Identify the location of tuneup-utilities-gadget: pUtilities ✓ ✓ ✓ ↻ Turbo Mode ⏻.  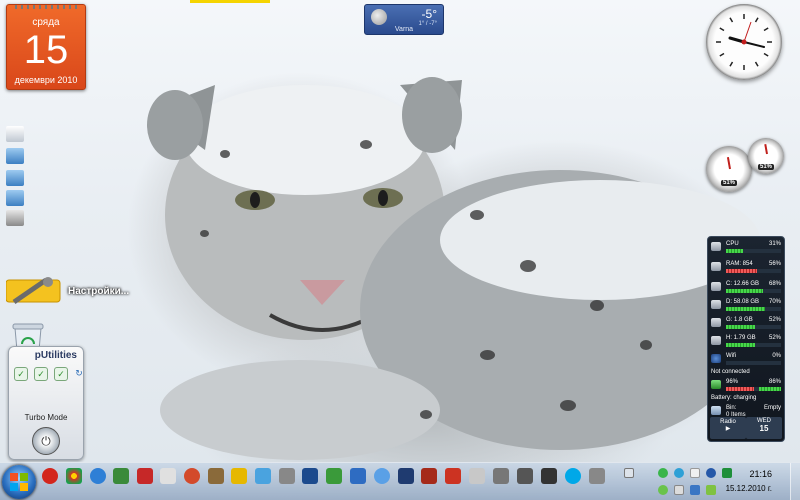
(46, 403).